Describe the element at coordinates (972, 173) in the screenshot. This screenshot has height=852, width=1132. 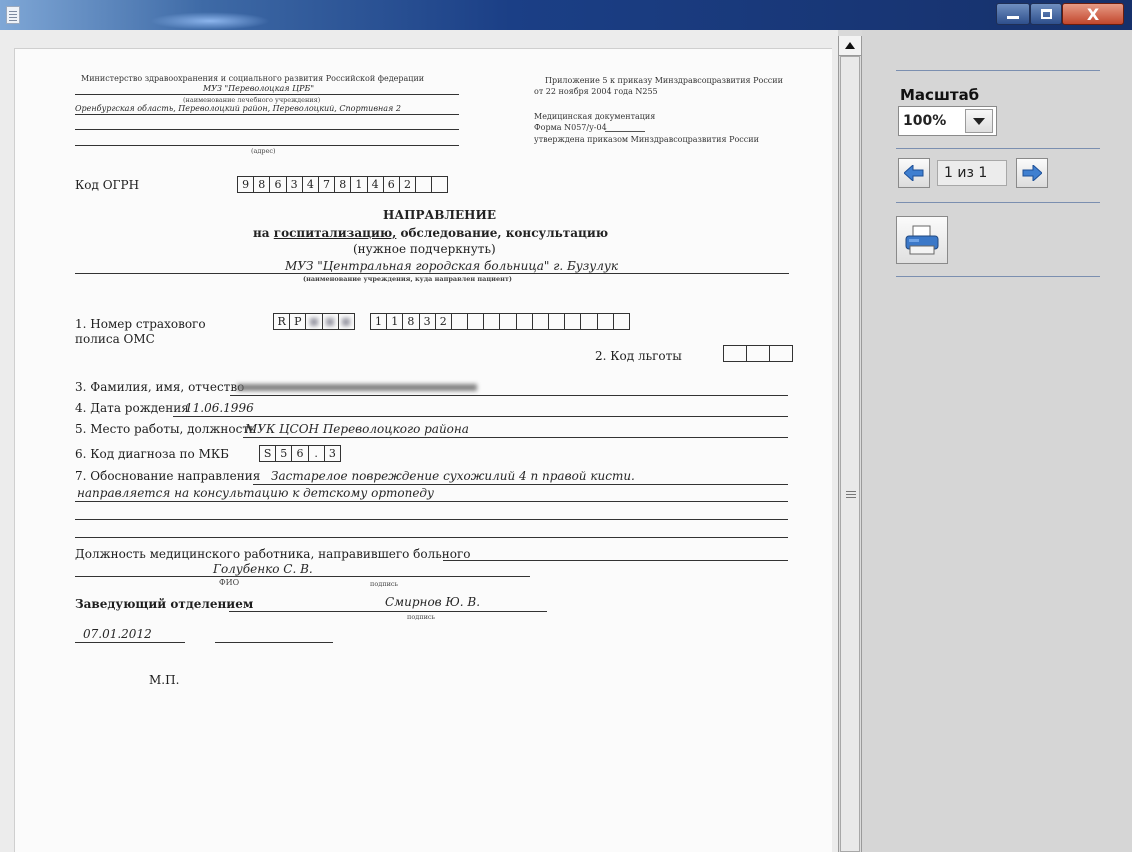
I see `page-indicator: 1 из 1` at that location.